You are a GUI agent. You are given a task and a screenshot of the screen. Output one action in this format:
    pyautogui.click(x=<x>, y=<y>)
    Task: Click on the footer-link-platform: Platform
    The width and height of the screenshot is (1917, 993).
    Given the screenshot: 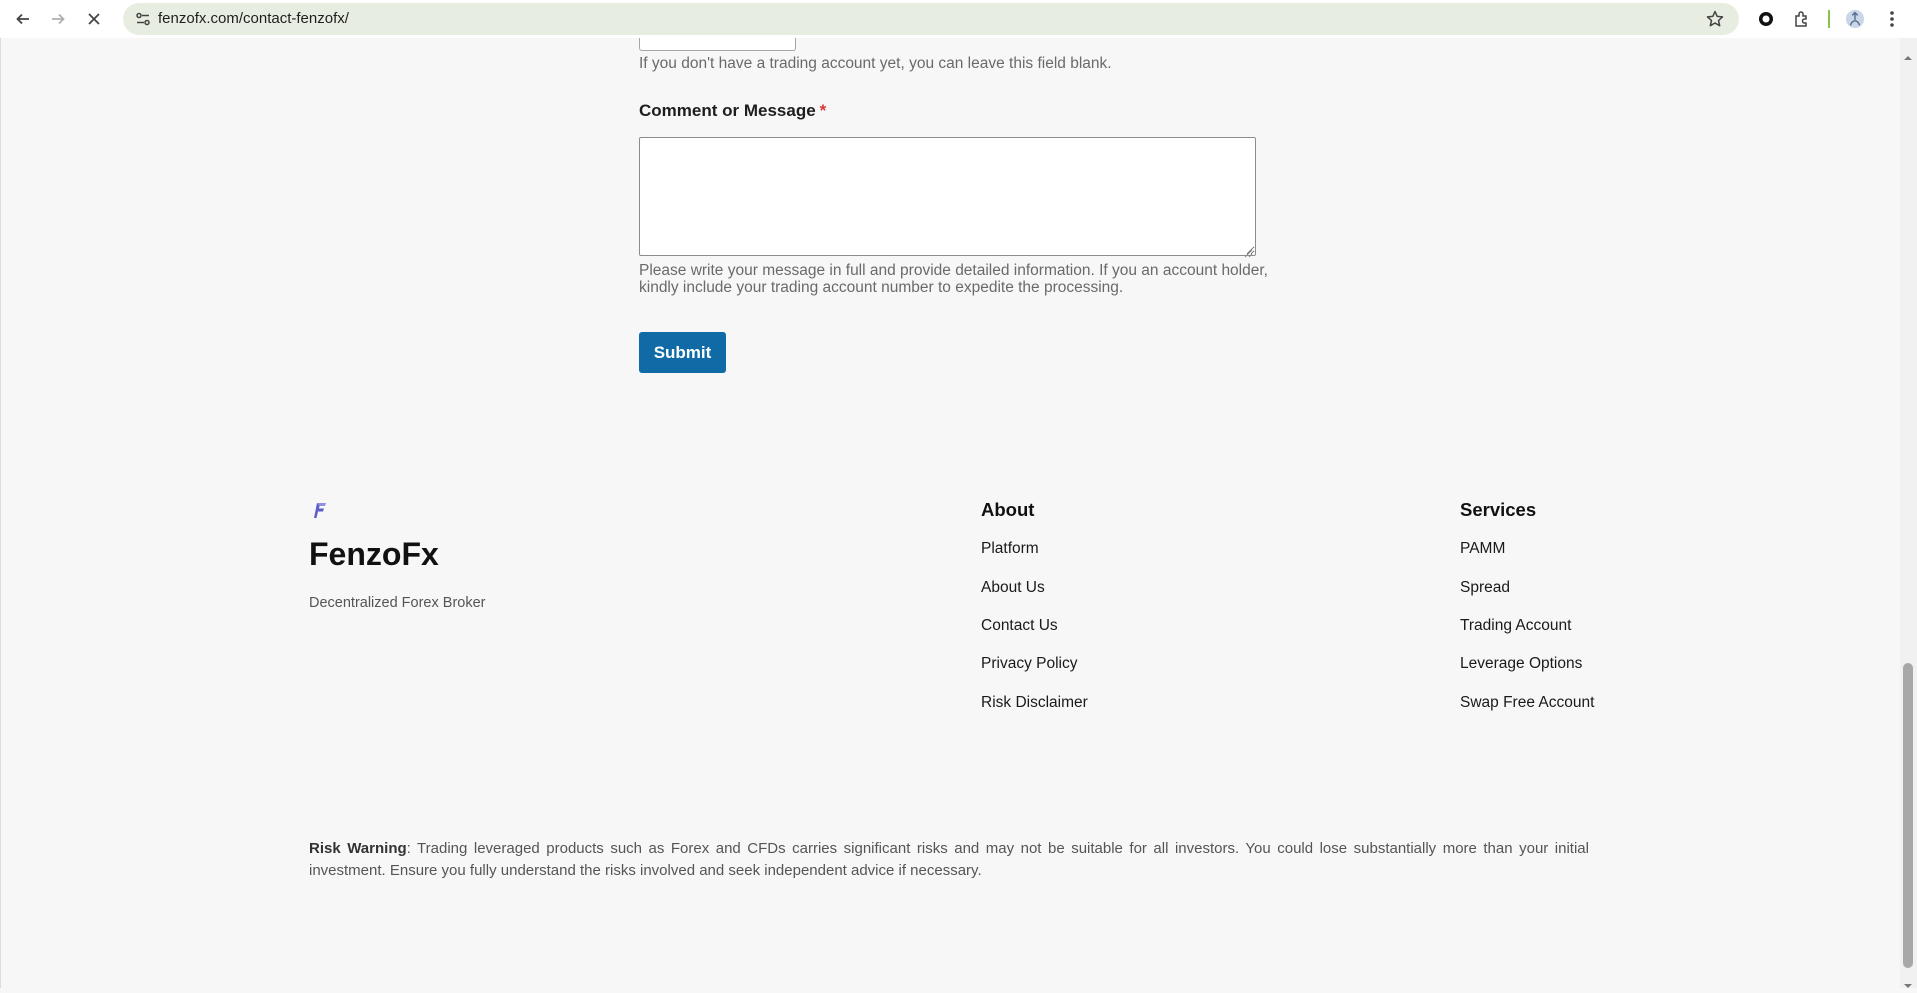 What is the action you would take?
    pyautogui.click(x=1010, y=549)
    